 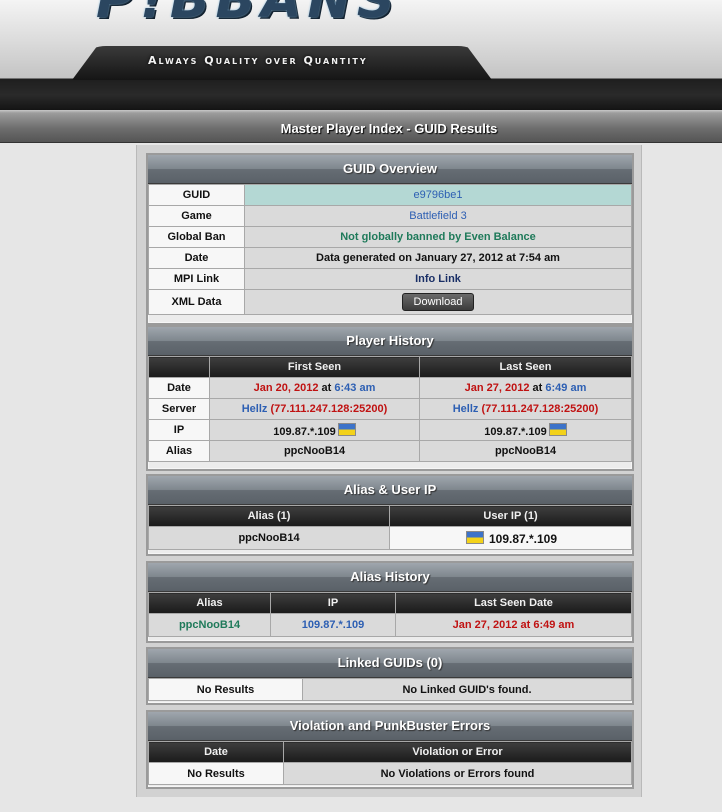 I want to click on server-label: Server, so click(x=179, y=409).